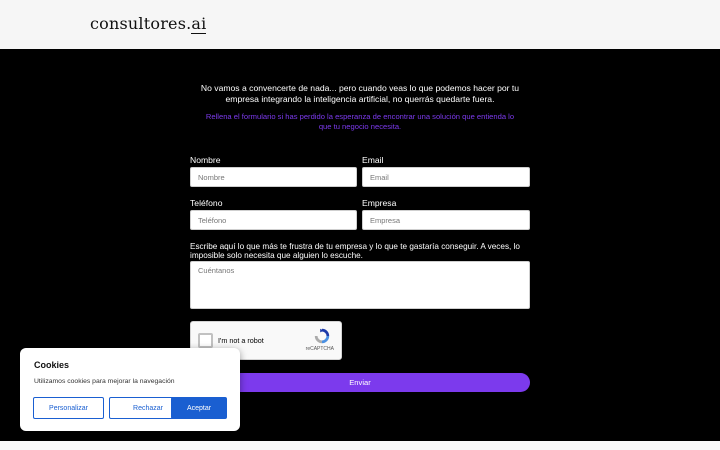 The height and width of the screenshot is (450, 720). I want to click on cookie-aceptar-button: Aceptar, so click(199, 408).